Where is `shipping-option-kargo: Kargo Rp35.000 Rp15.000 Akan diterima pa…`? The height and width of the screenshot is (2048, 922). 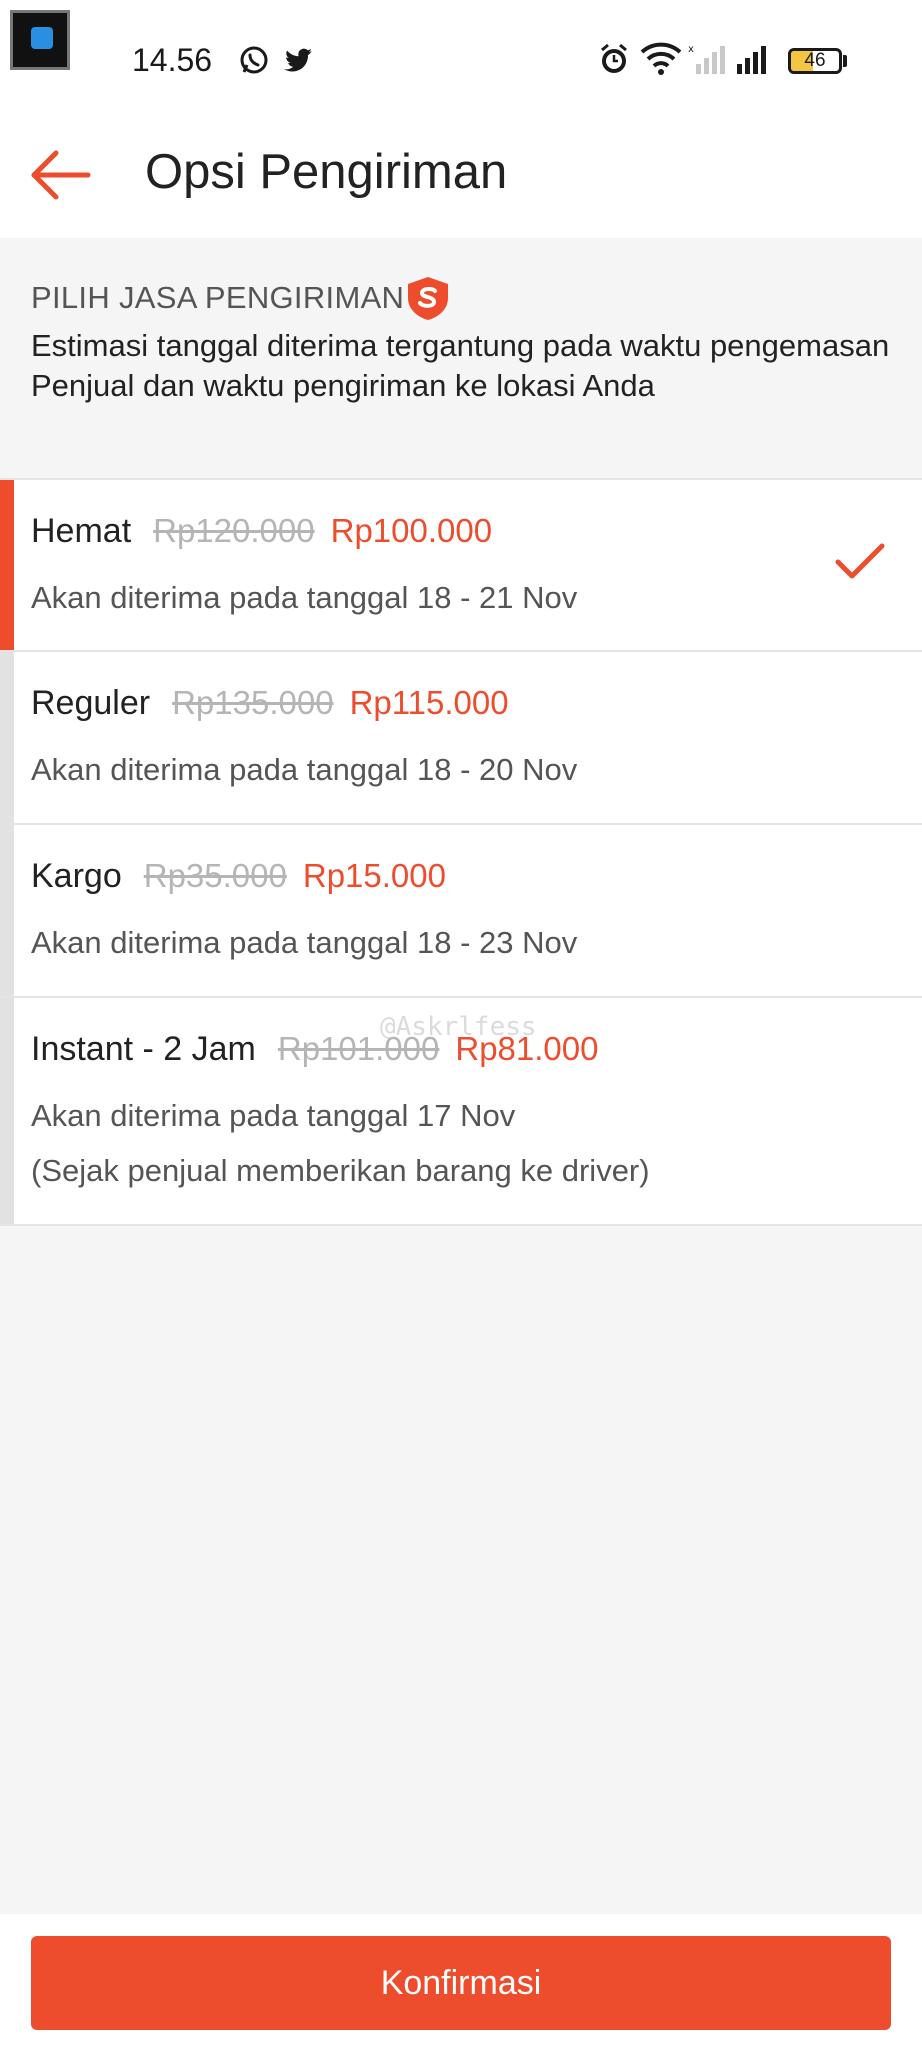
shipping-option-kargo: Kargo Rp35.000 Rp15.000 Akan diterima pa… is located at coordinates (461, 911).